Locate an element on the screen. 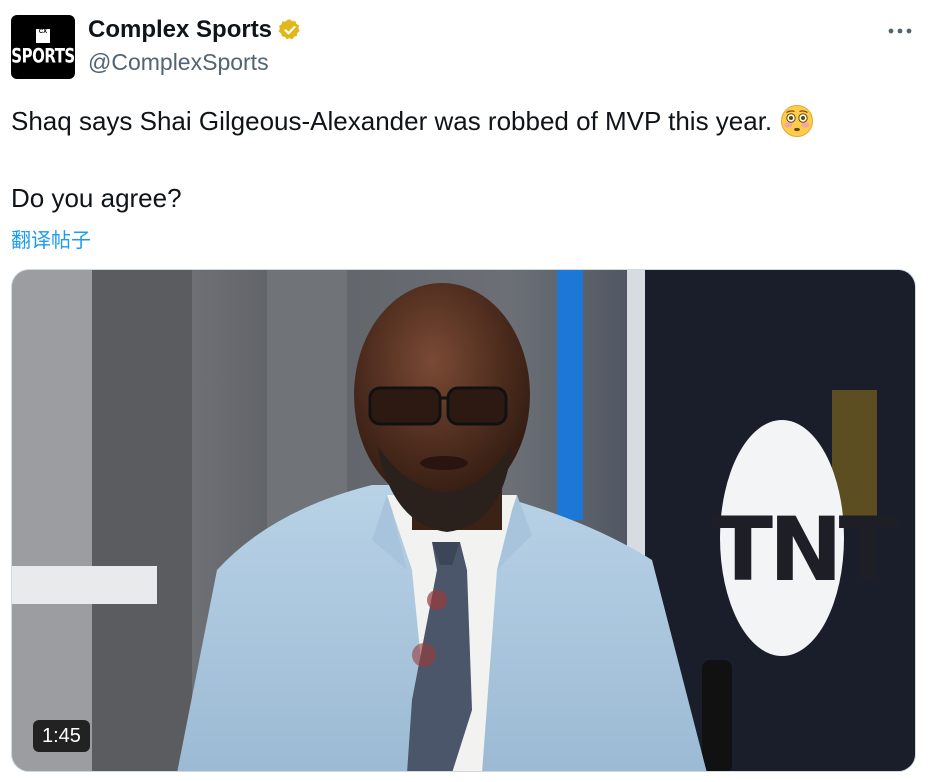  name-row: Complex Sports is located at coordinates (195, 30).